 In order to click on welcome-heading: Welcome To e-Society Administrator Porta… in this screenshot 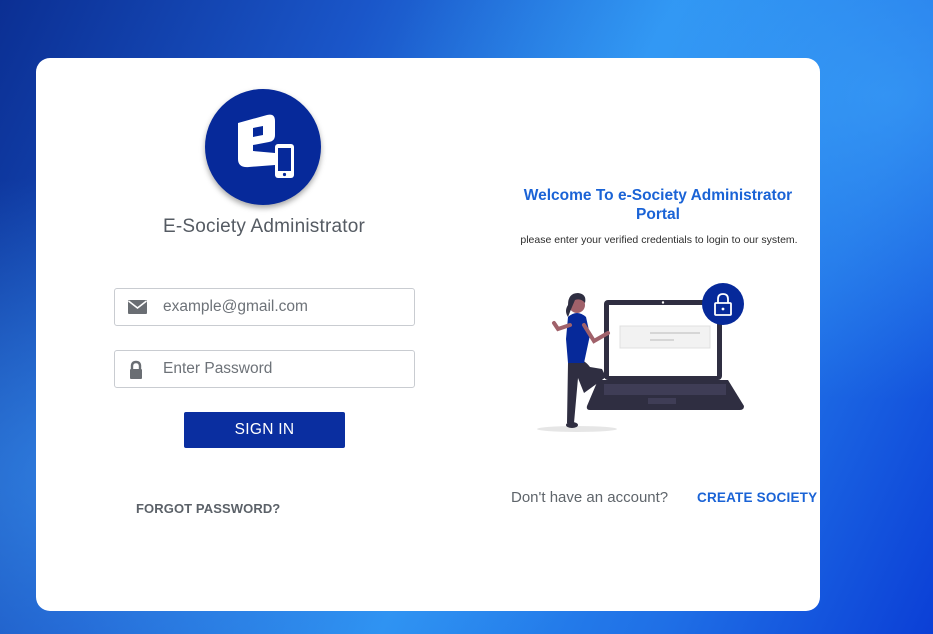, I will do `click(658, 205)`.